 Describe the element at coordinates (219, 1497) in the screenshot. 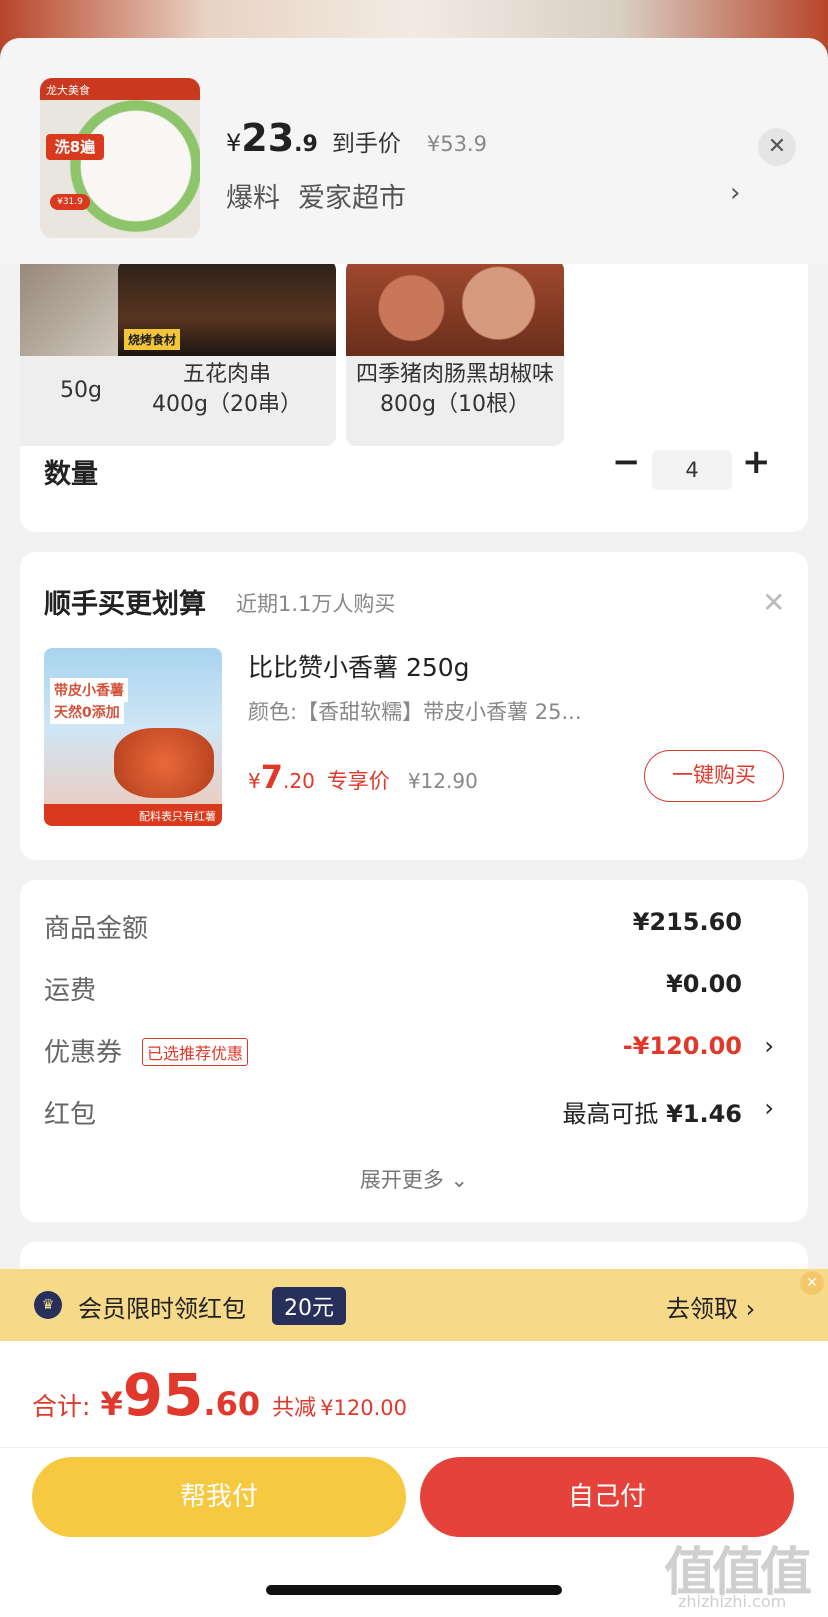

I see `help-me-pay-button: 帮我付` at that location.